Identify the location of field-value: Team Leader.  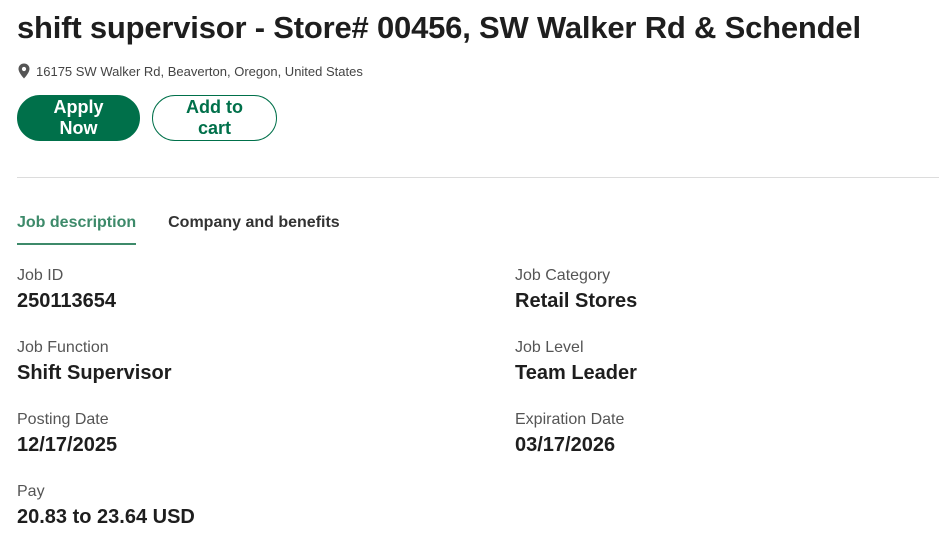
(576, 373).